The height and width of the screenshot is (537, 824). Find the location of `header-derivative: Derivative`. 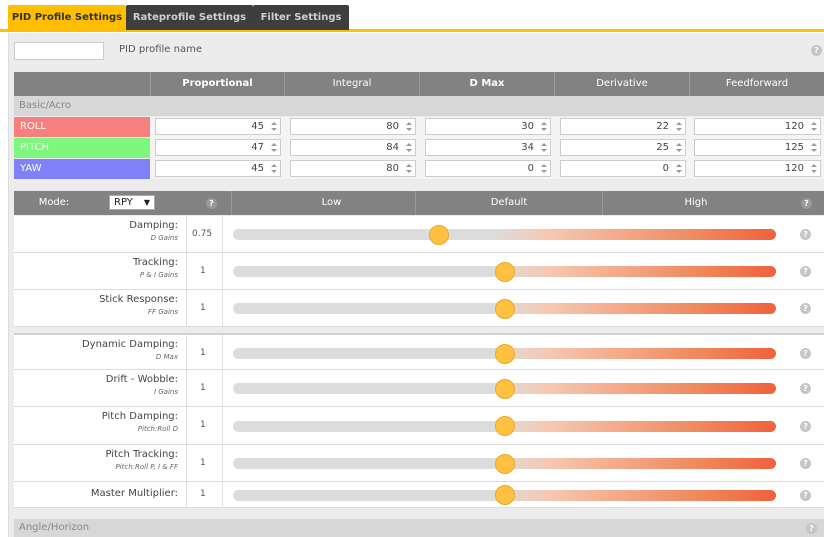

header-derivative: Derivative is located at coordinates (621, 84).